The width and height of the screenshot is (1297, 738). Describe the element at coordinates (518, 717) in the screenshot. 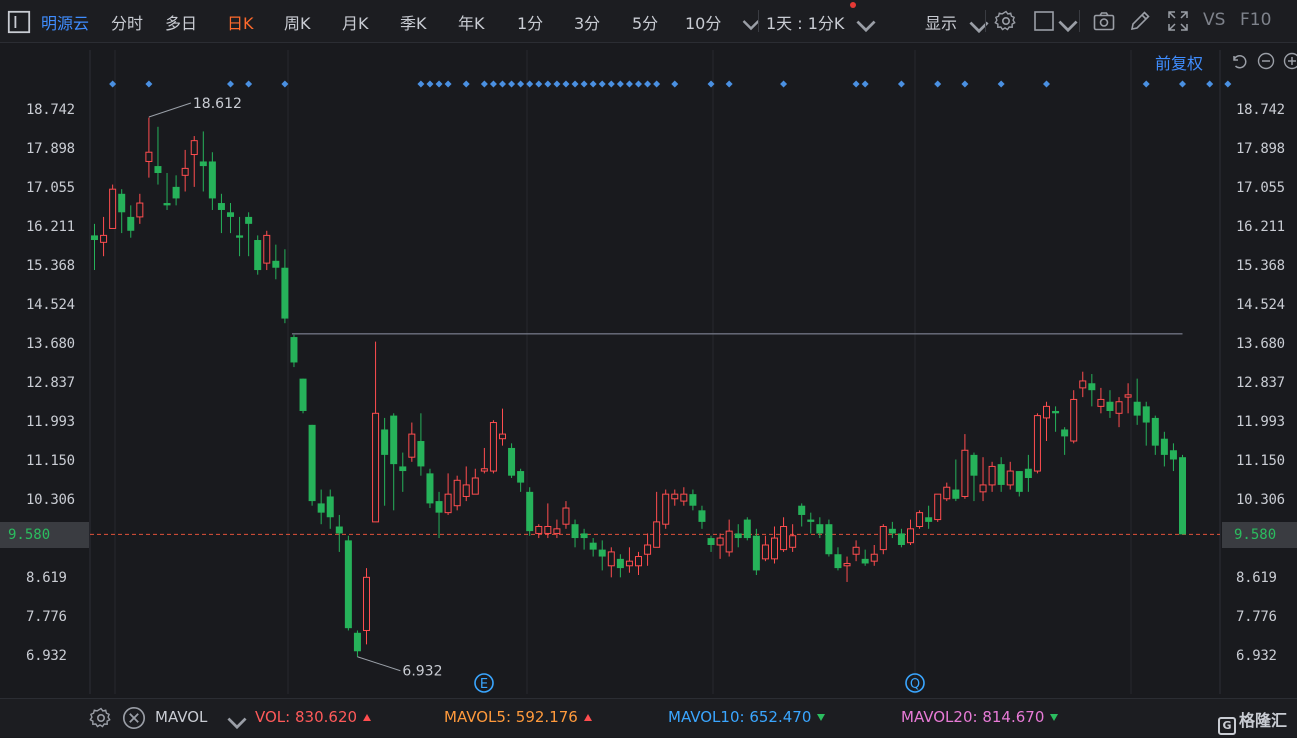

I see `mavol5-readout: MAVOL5: 592.176` at that location.